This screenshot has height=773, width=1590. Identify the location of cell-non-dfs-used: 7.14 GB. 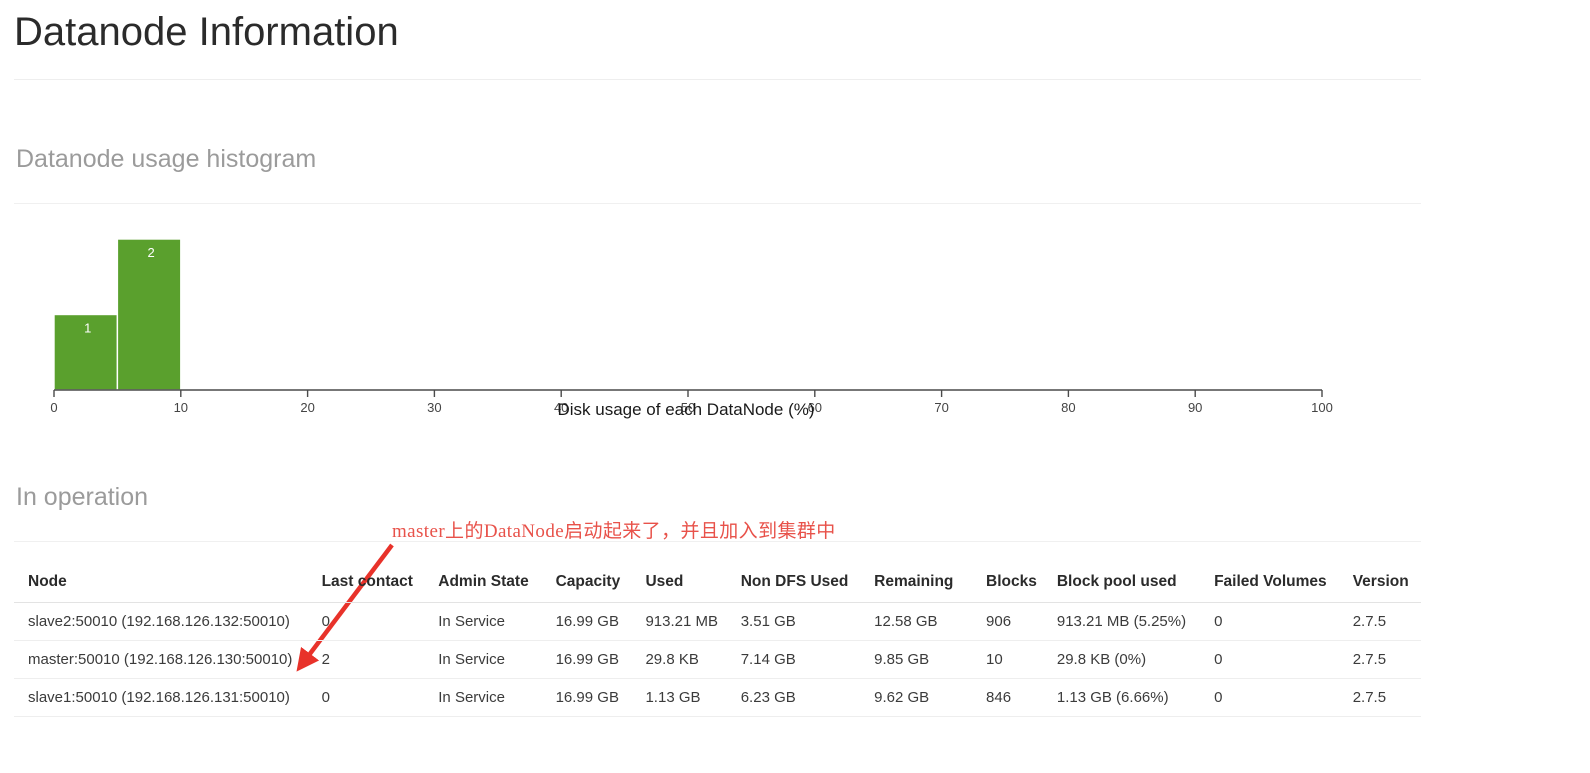
(793, 659).